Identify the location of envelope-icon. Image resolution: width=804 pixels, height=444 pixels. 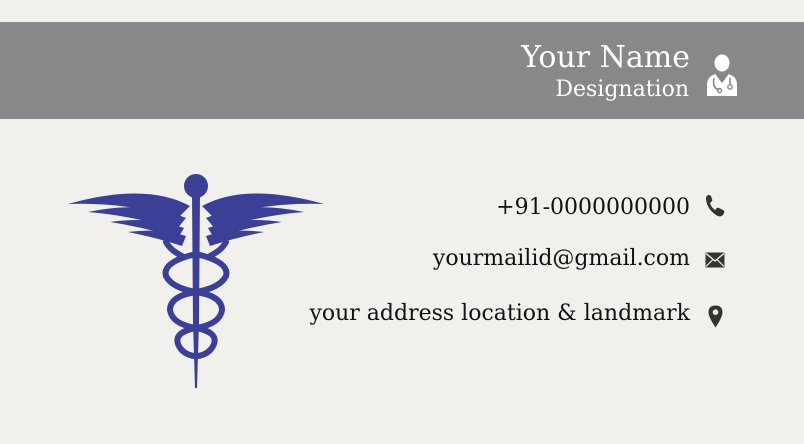
(715, 260).